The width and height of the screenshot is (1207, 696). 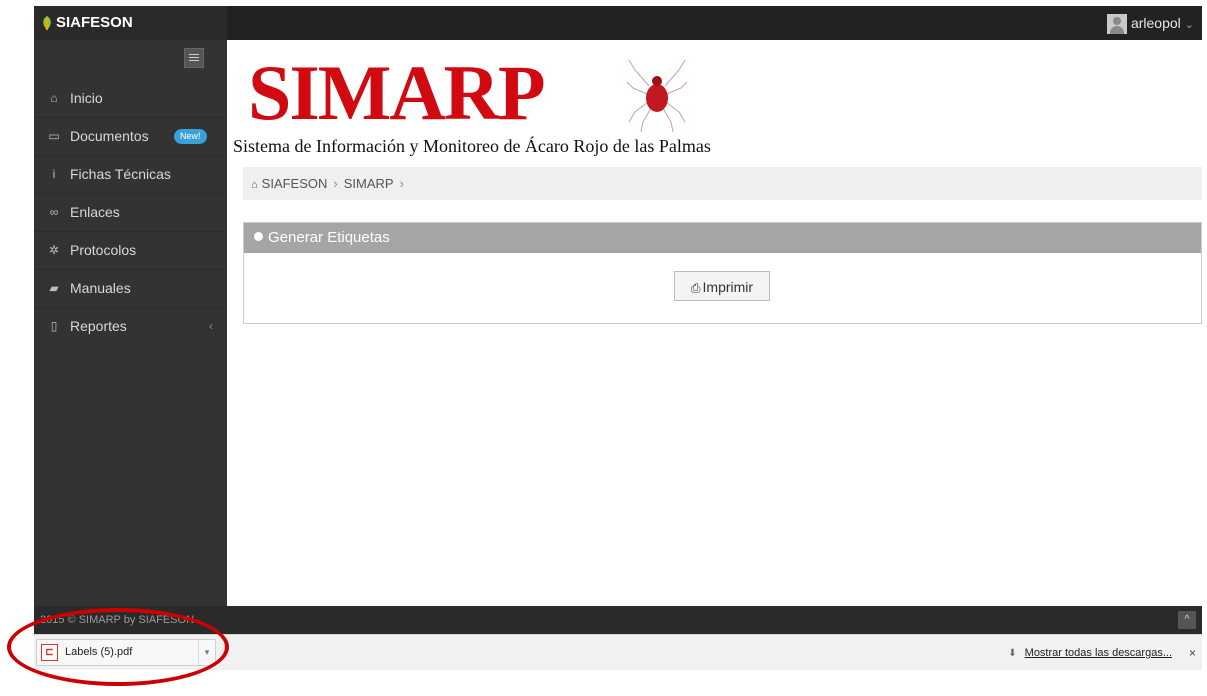 What do you see at coordinates (99, 652) in the screenshot?
I see `download-filename: Labels (5).pdf` at bounding box center [99, 652].